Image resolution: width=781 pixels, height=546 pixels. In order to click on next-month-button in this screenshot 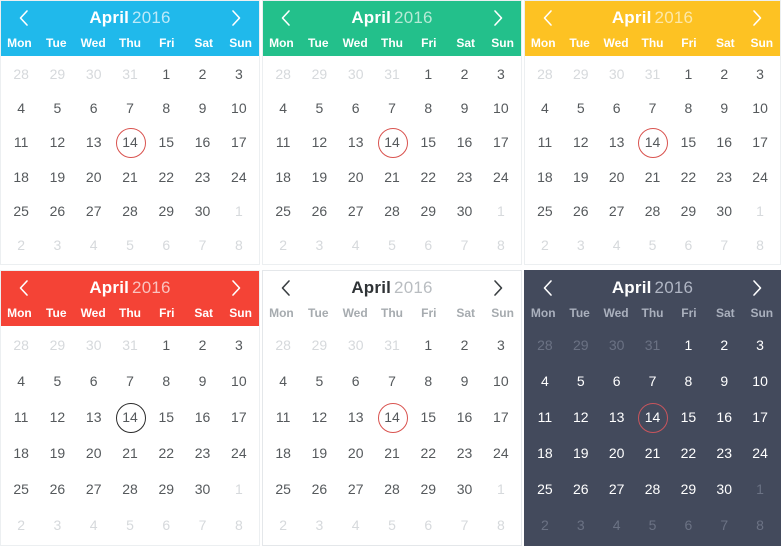, I will do `click(498, 18)`.